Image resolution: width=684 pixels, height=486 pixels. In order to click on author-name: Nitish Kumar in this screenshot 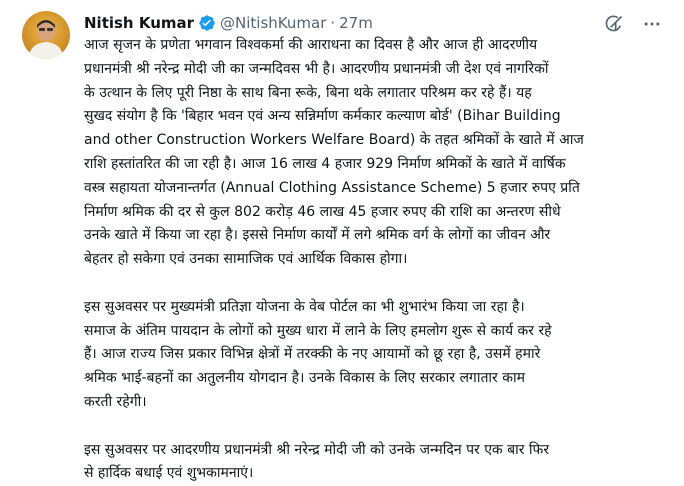, I will do `click(139, 23)`.